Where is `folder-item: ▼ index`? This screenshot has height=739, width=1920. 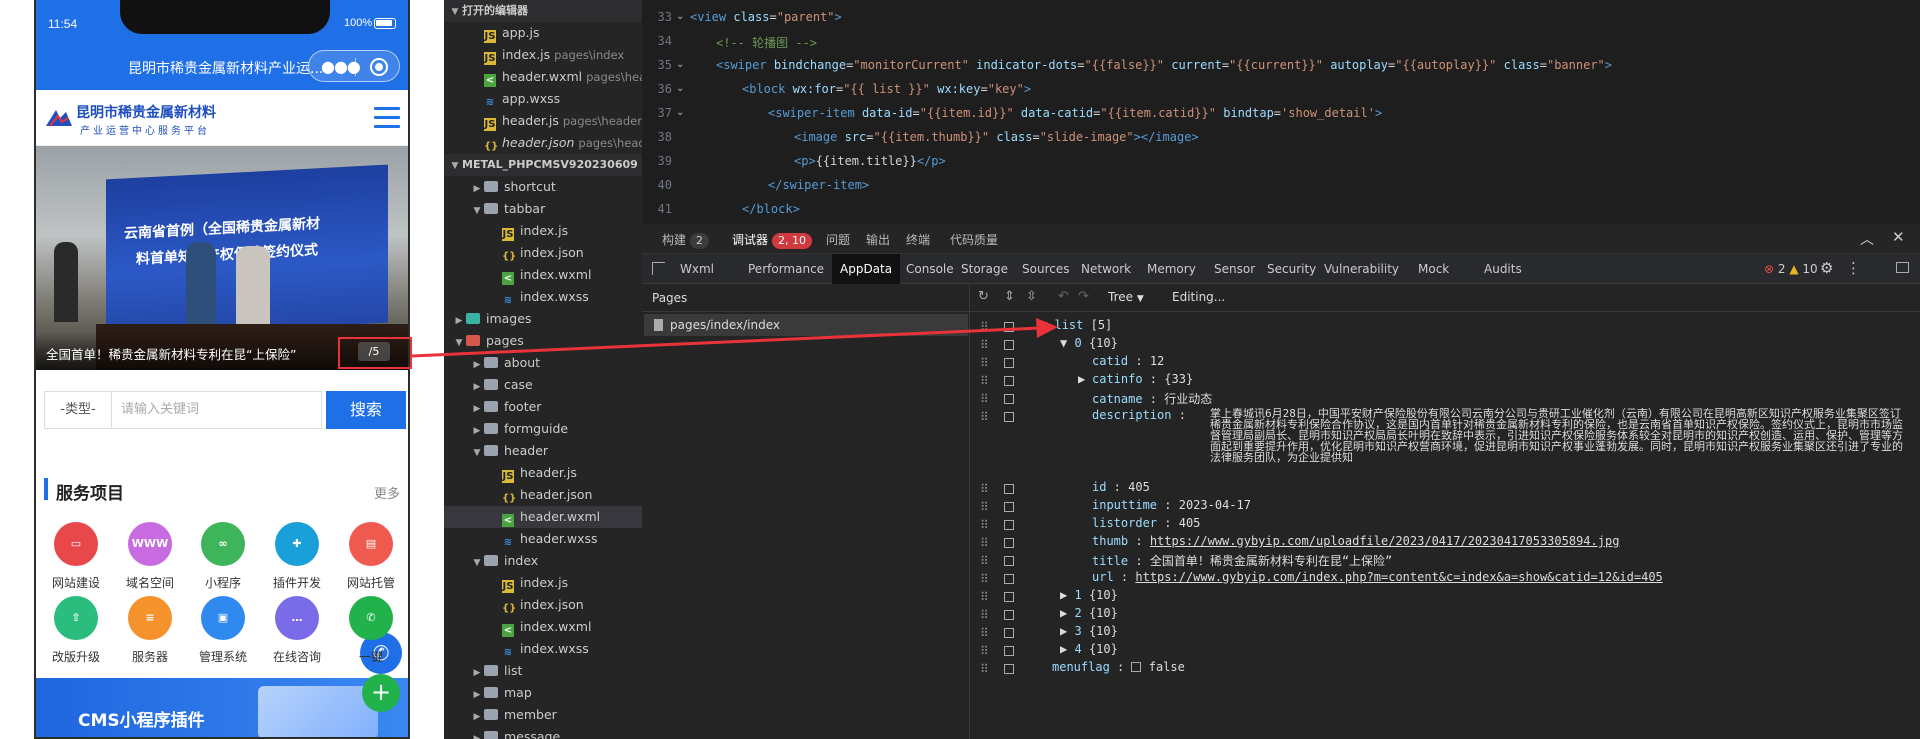 folder-item: ▼ index is located at coordinates (543, 561).